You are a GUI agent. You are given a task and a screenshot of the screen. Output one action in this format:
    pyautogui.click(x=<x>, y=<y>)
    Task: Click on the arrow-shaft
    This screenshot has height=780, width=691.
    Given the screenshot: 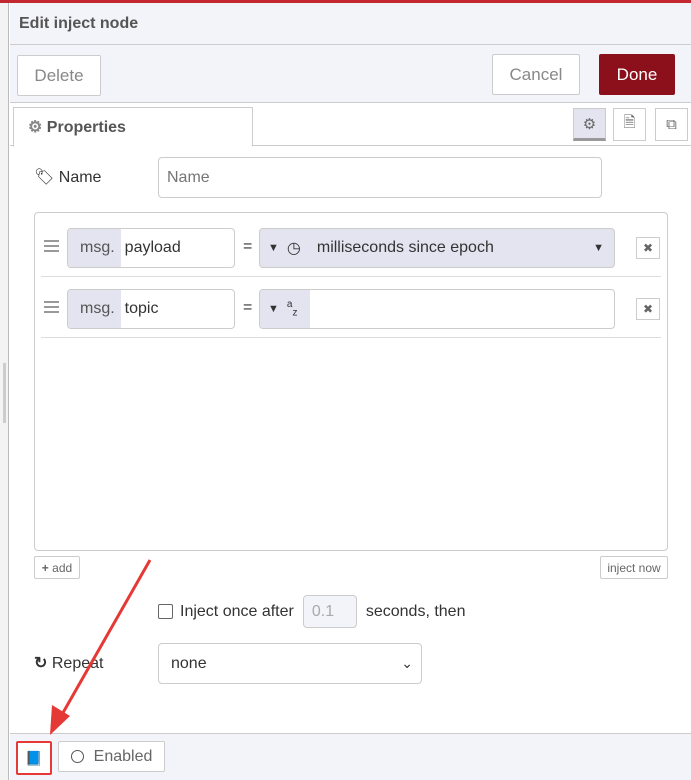 What is the action you would take?
    pyautogui.click(x=105, y=639)
    